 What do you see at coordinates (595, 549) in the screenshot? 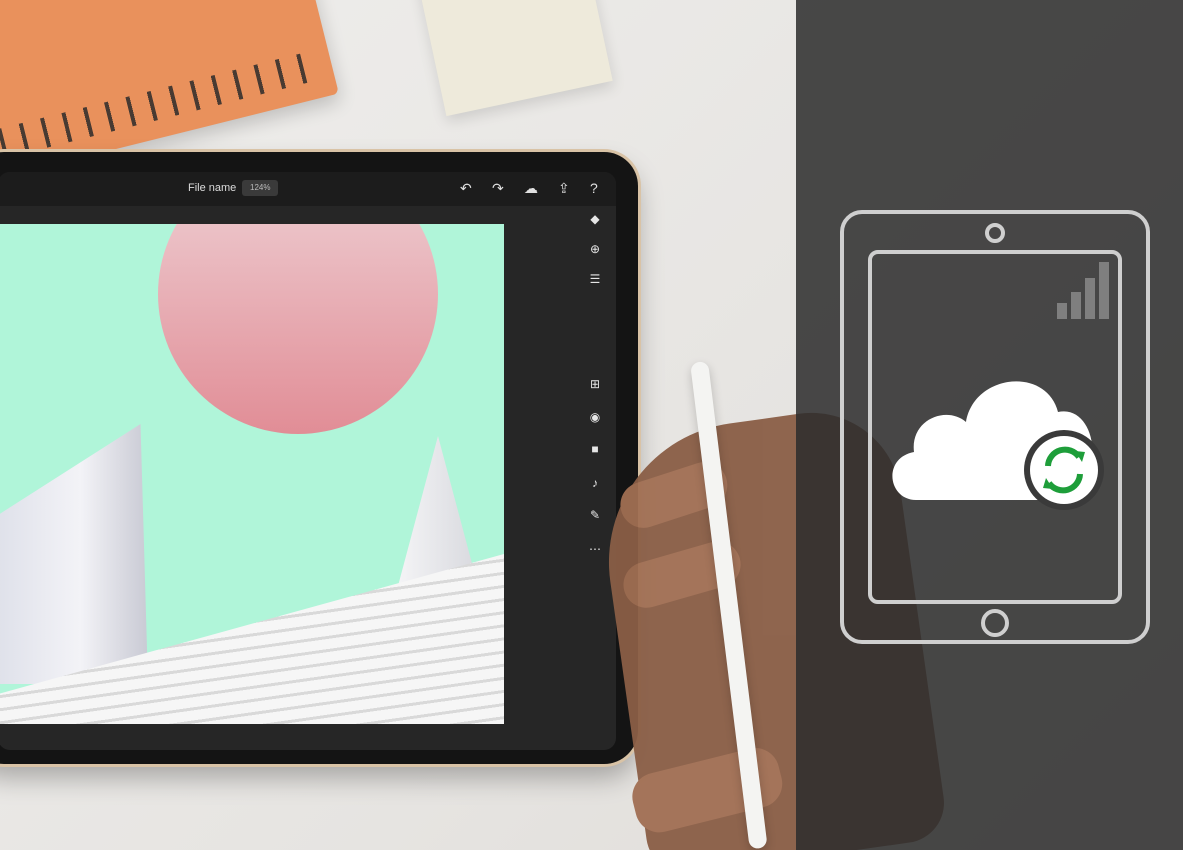
I see `more-icon: ⋯` at bounding box center [595, 549].